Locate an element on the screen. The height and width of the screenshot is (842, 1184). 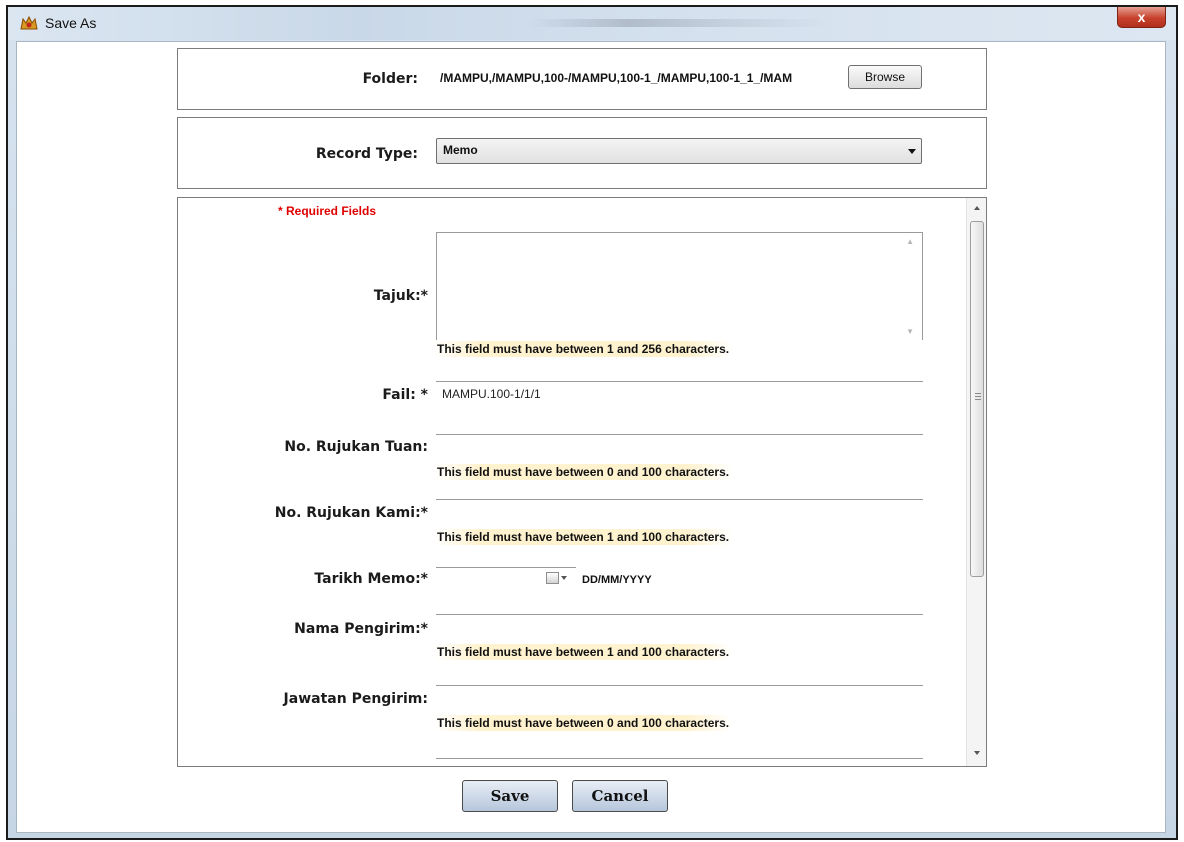
calendar-icon is located at coordinates (552, 578).